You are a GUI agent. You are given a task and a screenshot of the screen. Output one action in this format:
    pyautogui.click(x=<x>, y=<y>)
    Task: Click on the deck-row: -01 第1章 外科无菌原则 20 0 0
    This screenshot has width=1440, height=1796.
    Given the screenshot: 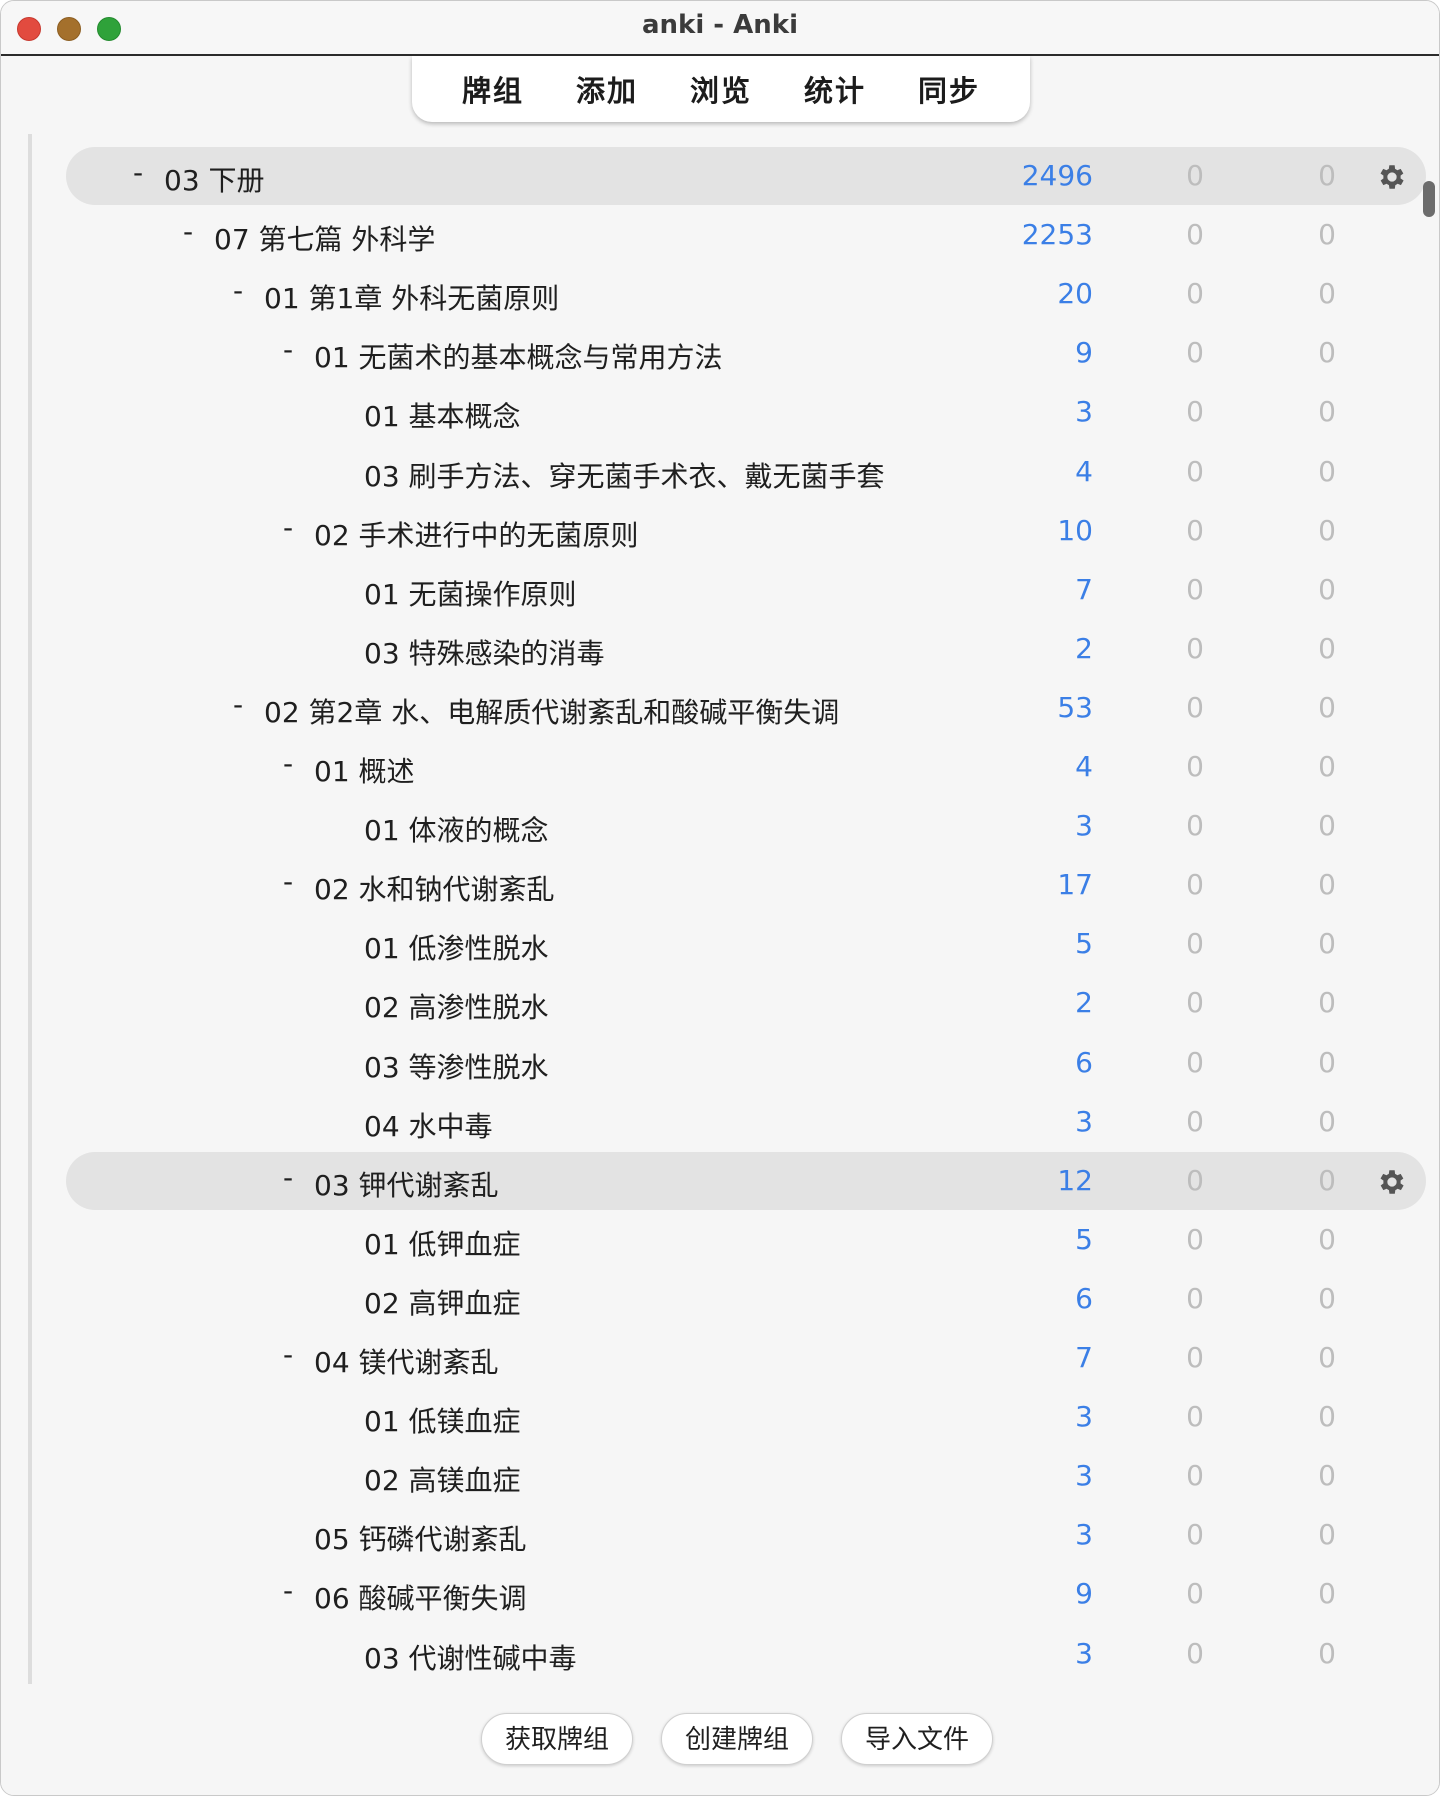 What is the action you would take?
    pyautogui.click(x=746, y=294)
    